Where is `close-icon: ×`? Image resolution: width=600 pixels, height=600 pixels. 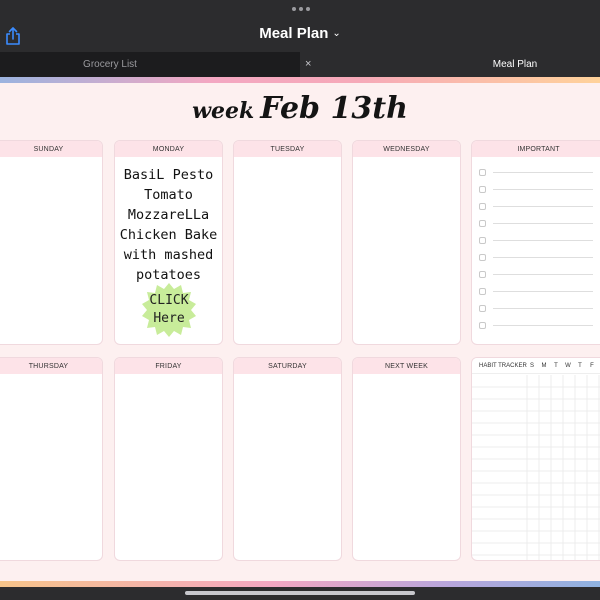
close-icon: × is located at coordinates (308, 64).